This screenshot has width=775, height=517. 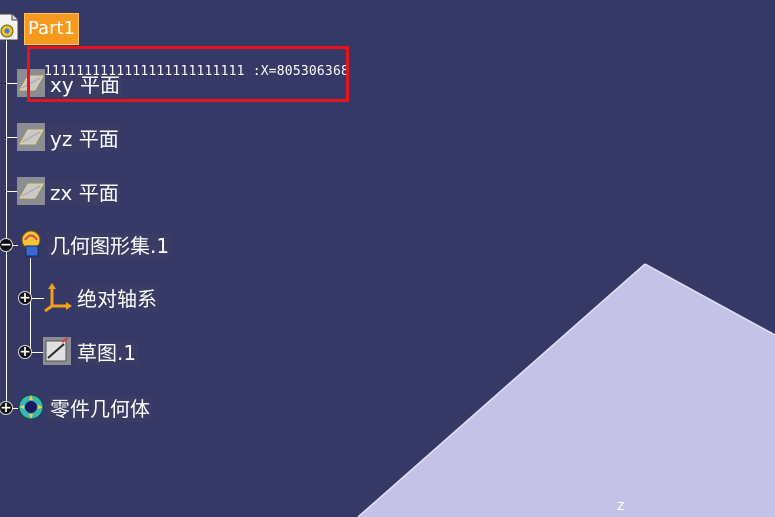 What do you see at coordinates (31, 407) in the screenshot?
I see `part-body-icon` at bounding box center [31, 407].